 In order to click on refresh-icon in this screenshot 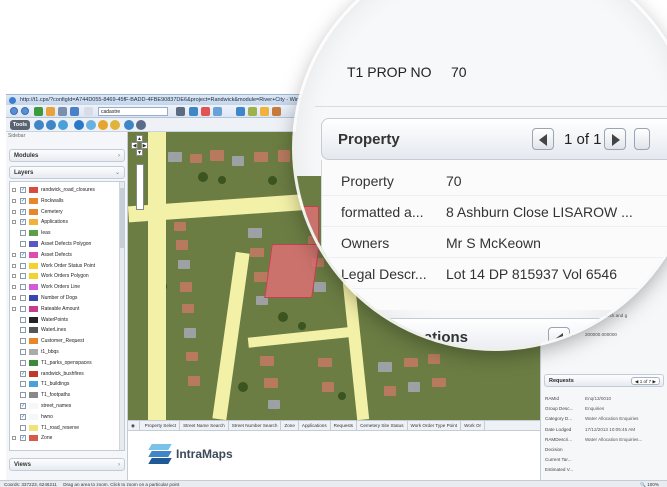, I will do `click(38, 111)`.